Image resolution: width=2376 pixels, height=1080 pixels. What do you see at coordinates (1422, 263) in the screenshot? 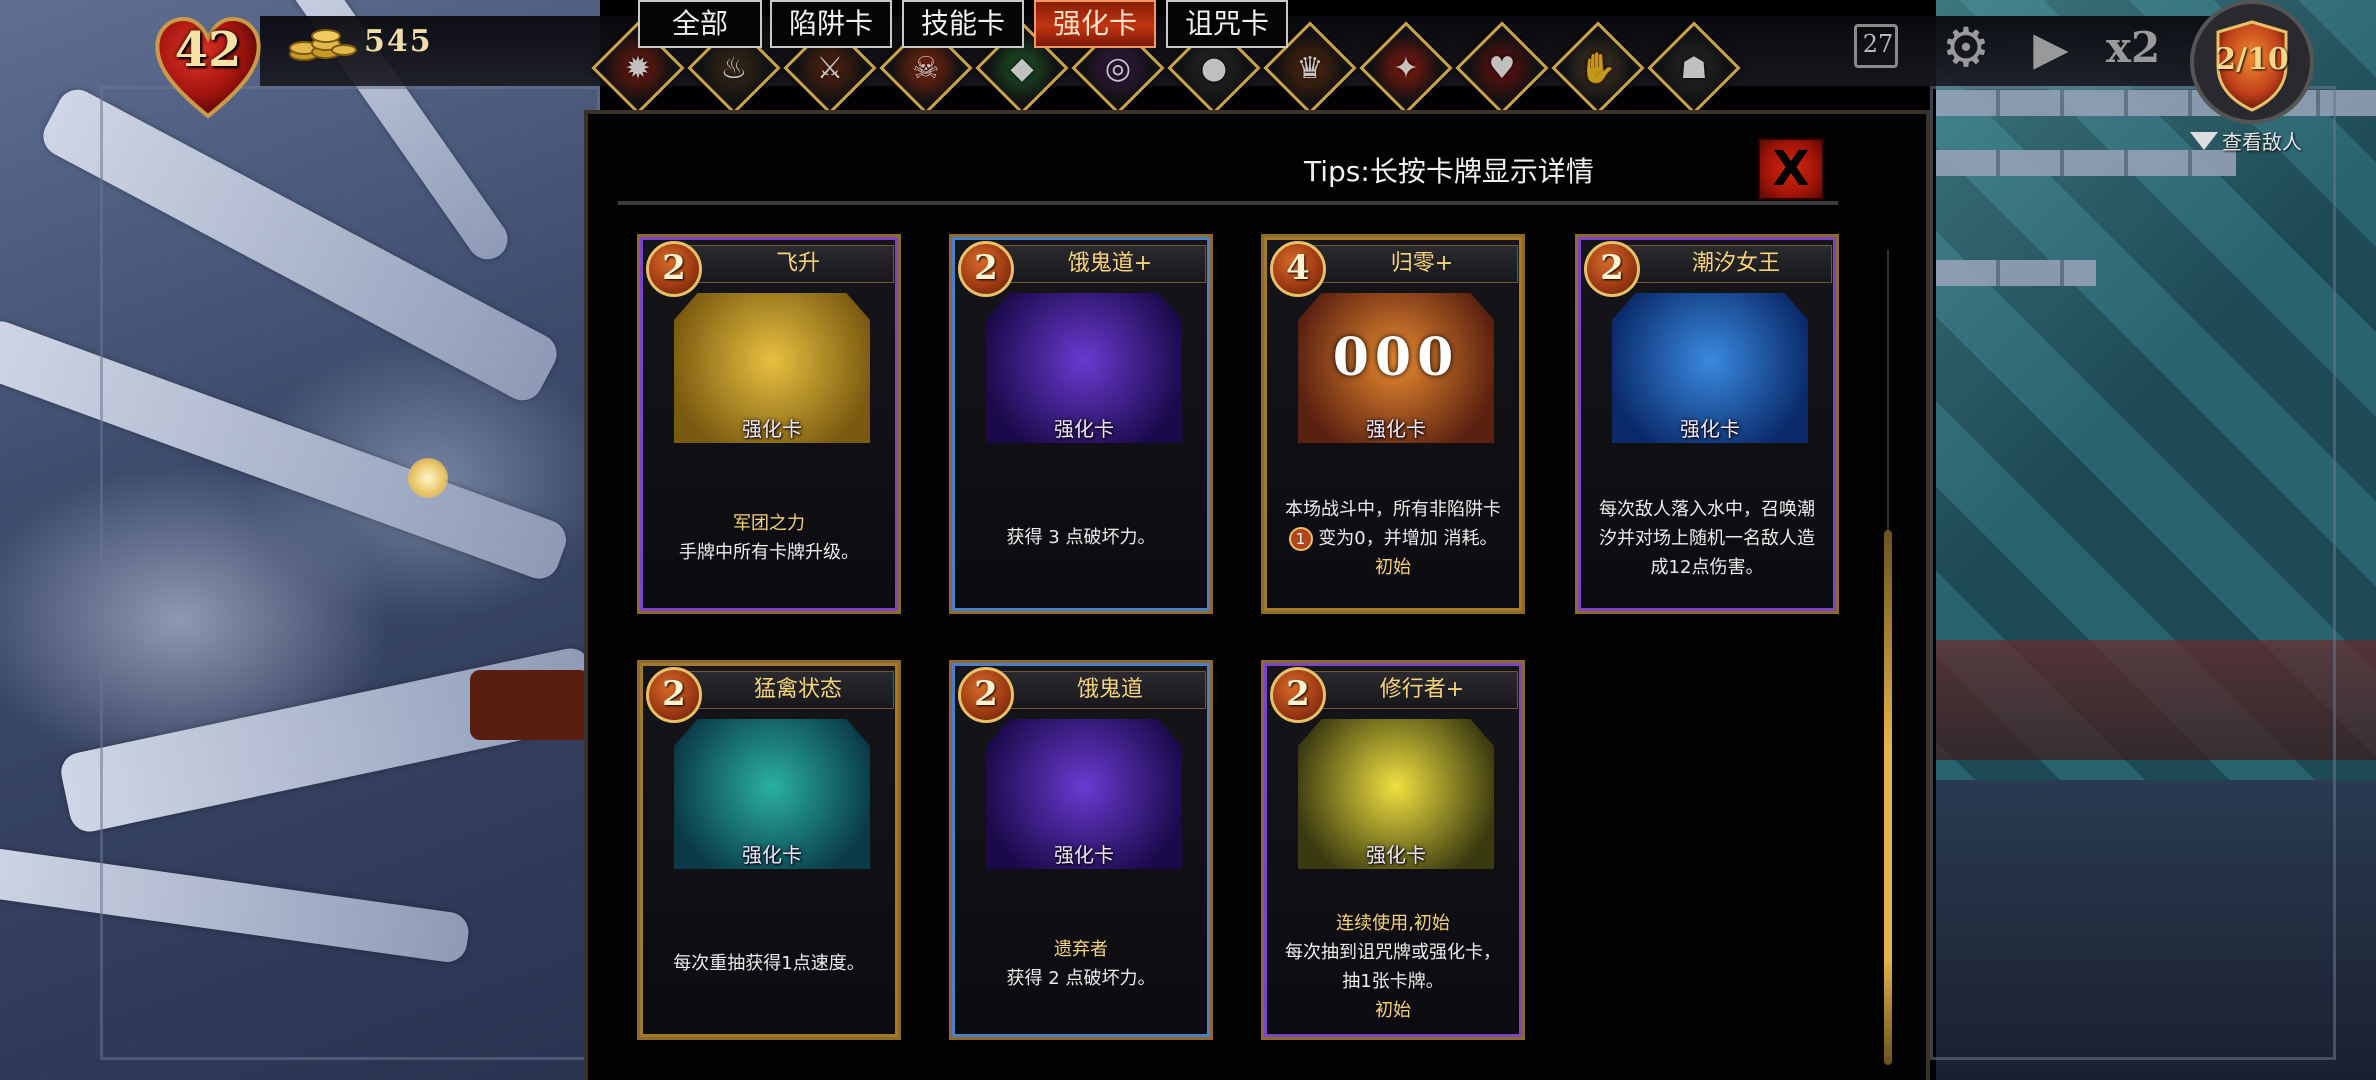
I see `card-title: 归零+` at bounding box center [1422, 263].